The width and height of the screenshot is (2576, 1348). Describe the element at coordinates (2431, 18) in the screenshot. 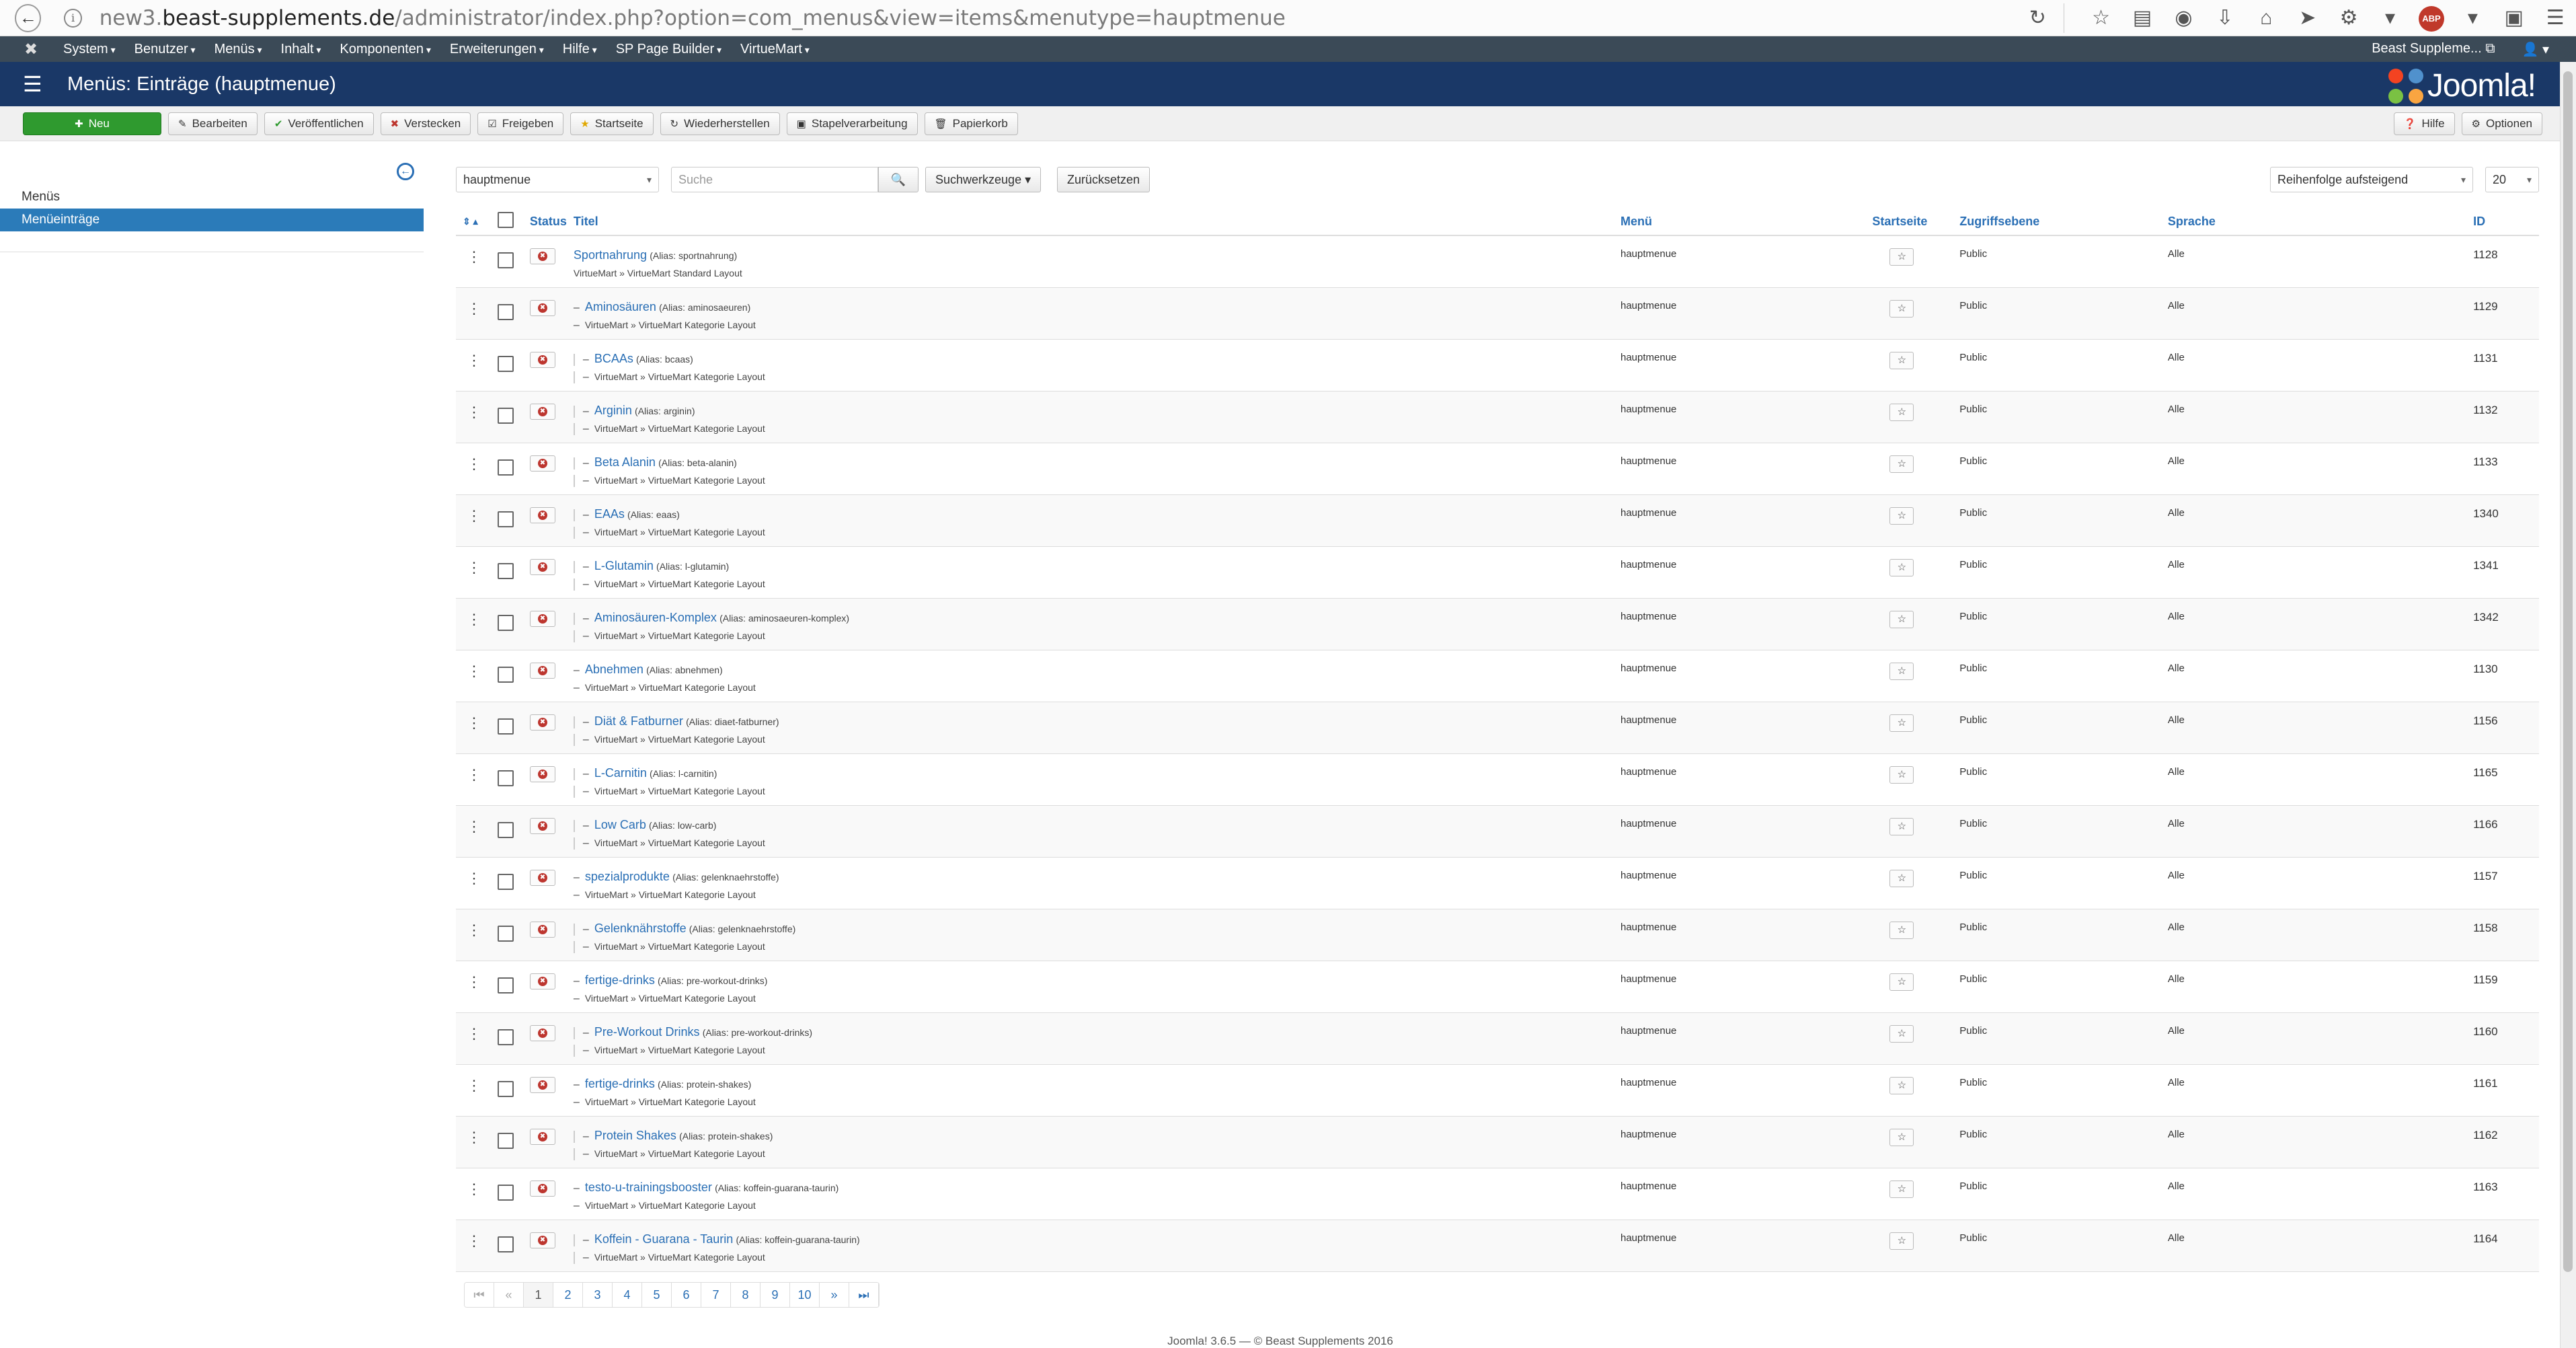

I see `adblock-icon: ABP` at that location.